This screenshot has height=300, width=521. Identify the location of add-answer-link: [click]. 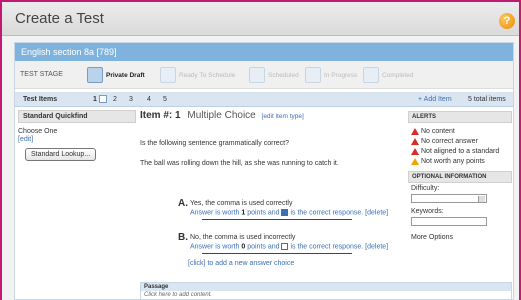
(197, 263).